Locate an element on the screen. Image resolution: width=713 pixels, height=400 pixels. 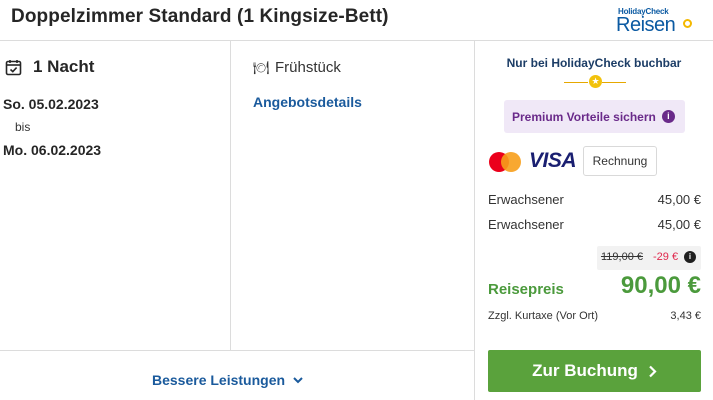
tourist-tax-label: Zzgl. Kurtaxe (Vor Ort) is located at coordinates (543, 316).